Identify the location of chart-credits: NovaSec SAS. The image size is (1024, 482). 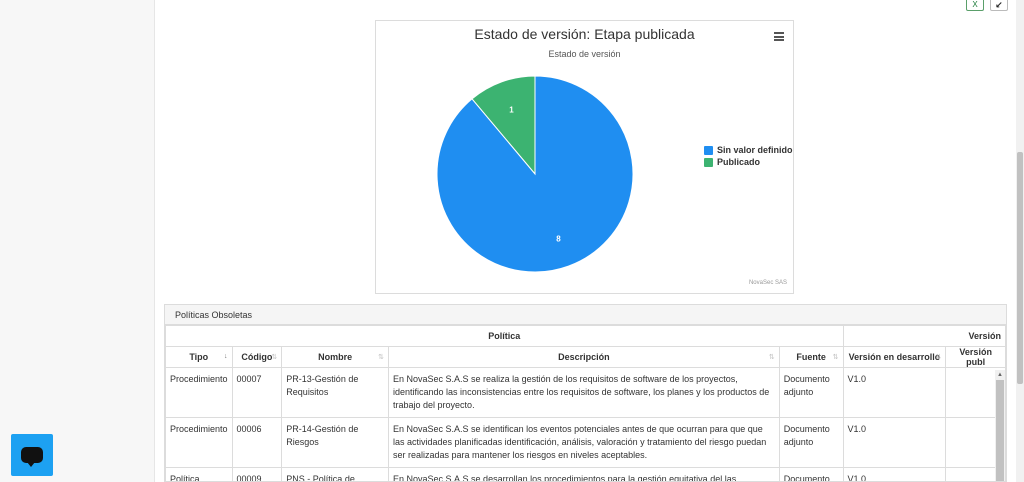
(767, 283).